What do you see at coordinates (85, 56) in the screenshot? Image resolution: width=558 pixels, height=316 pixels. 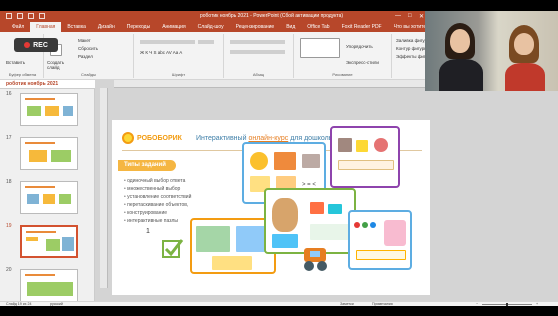 I see `section-button: Раздел` at bounding box center [85, 56].